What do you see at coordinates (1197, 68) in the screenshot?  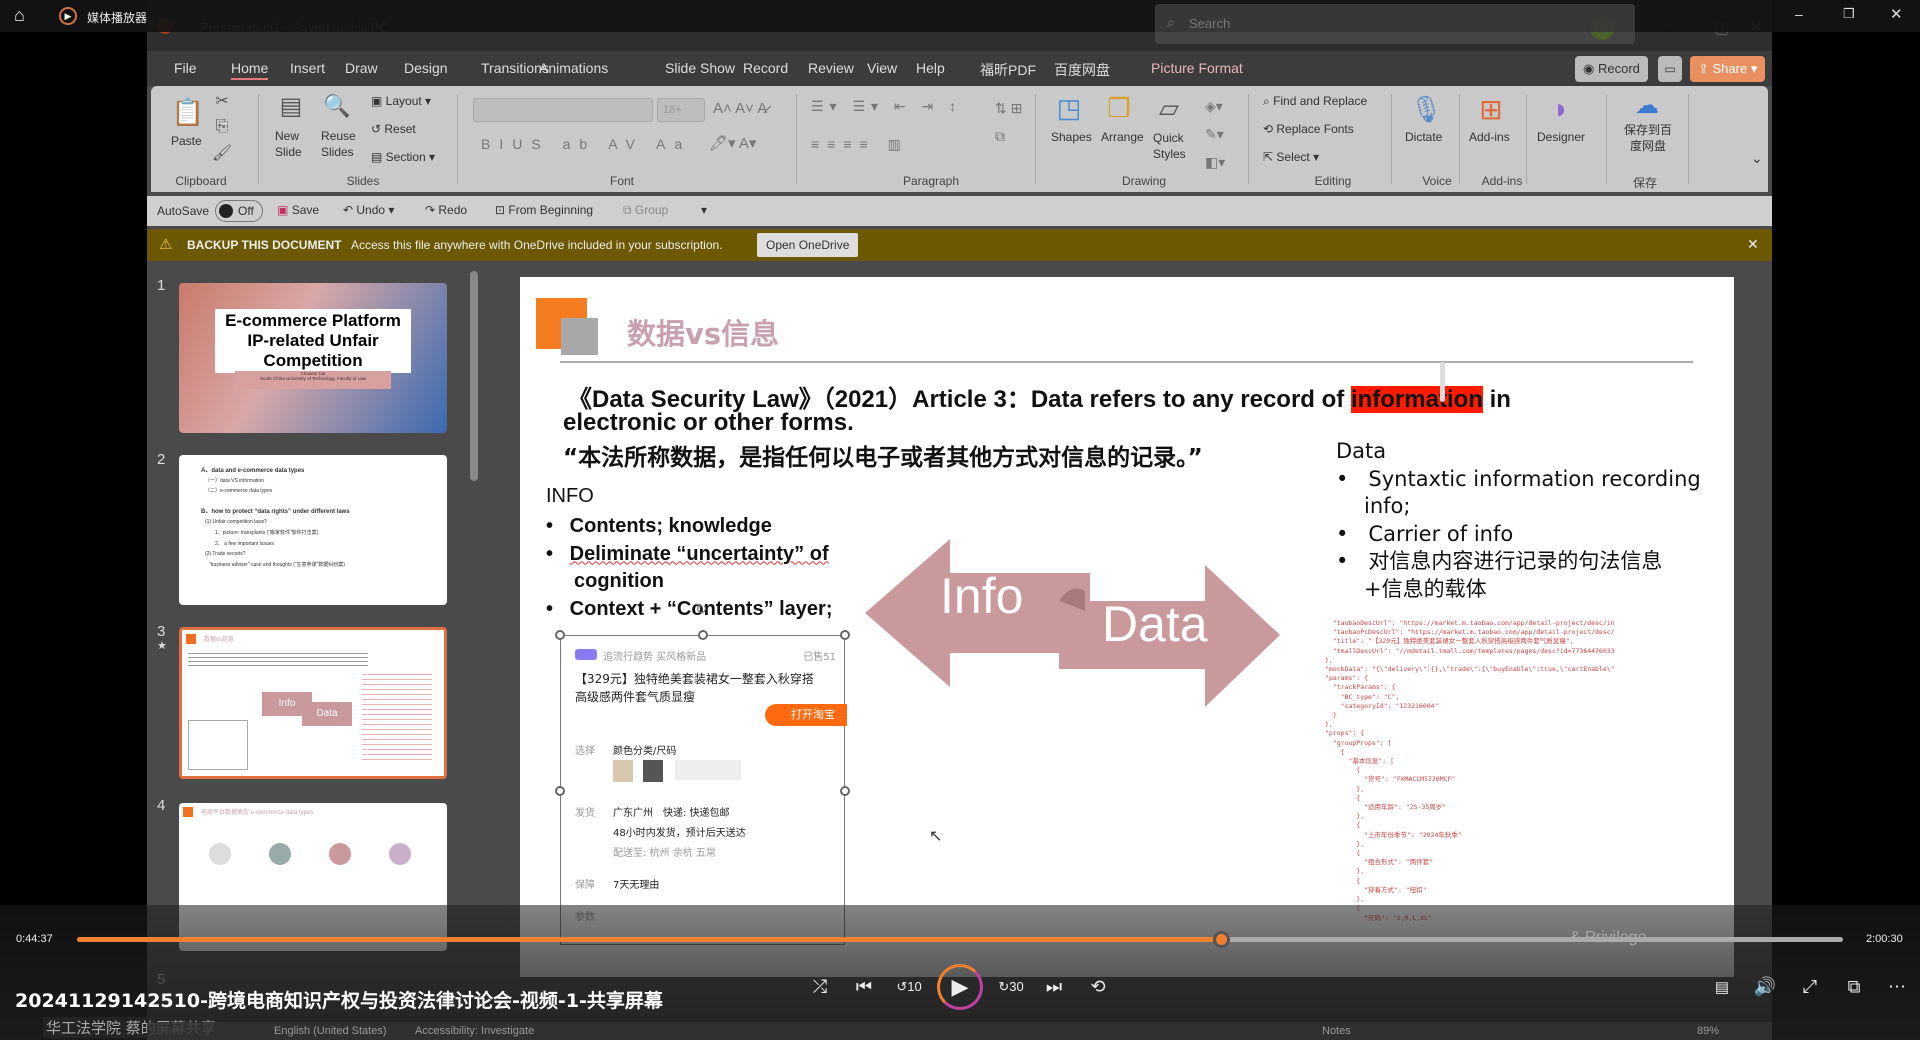 I see `tab-picture-format: Picture Format` at bounding box center [1197, 68].